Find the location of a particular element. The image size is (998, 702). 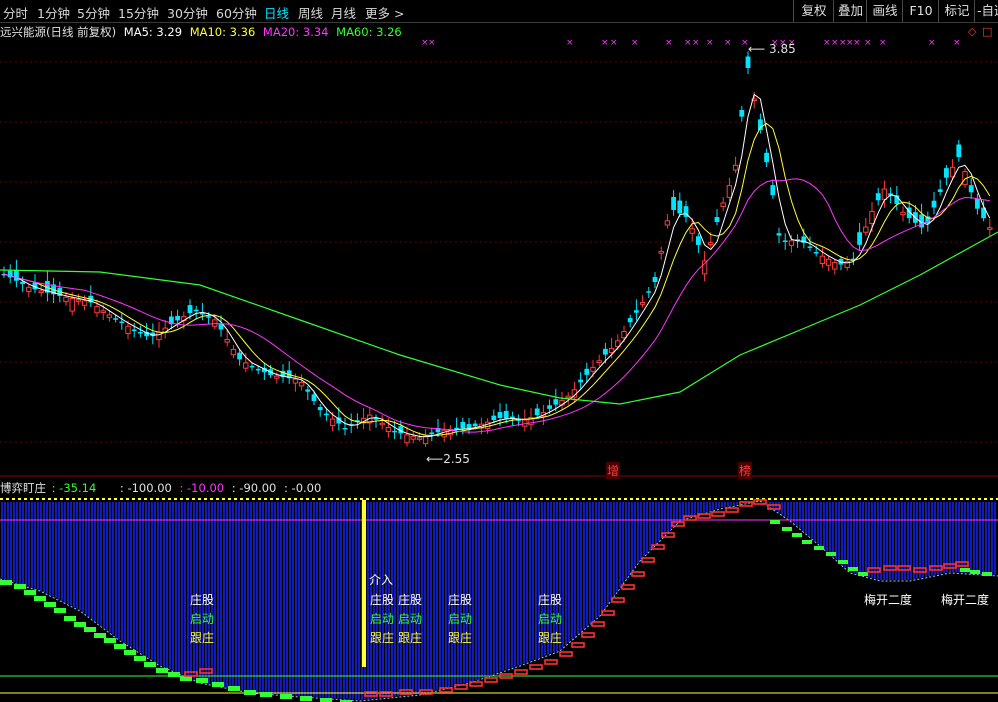

signal-meikai: 梅开二度 is located at coordinates (888, 600).